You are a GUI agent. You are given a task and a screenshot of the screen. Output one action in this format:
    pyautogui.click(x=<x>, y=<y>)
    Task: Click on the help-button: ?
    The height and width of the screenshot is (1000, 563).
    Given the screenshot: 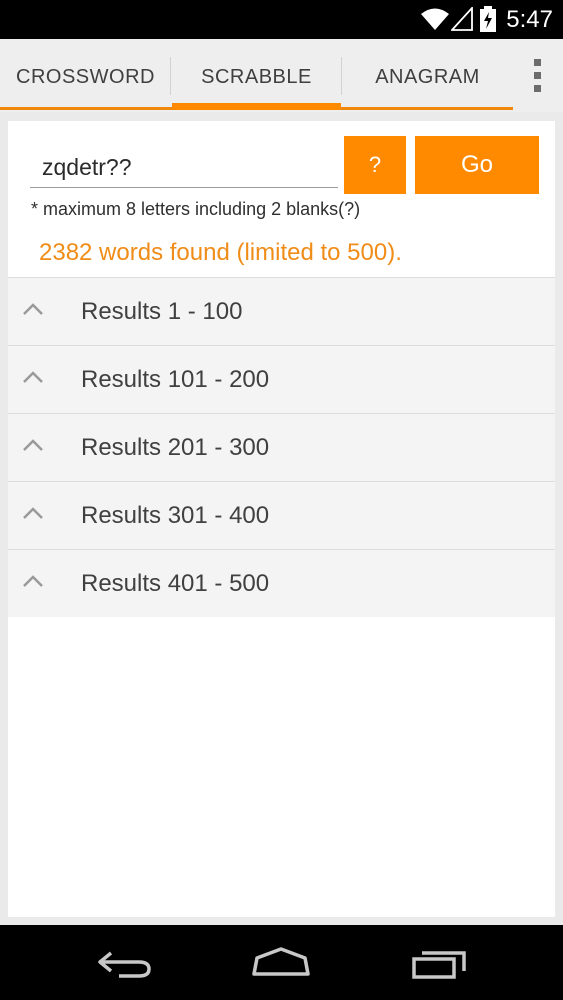 What is the action you would take?
    pyautogui.click(x=375, y=165)
    